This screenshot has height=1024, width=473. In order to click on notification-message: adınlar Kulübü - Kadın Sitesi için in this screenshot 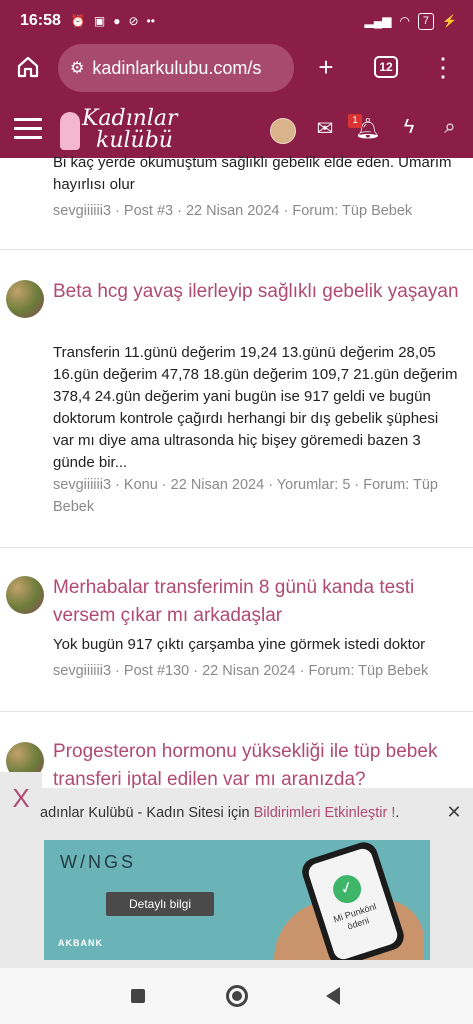, I will do `click(147, 813)`.